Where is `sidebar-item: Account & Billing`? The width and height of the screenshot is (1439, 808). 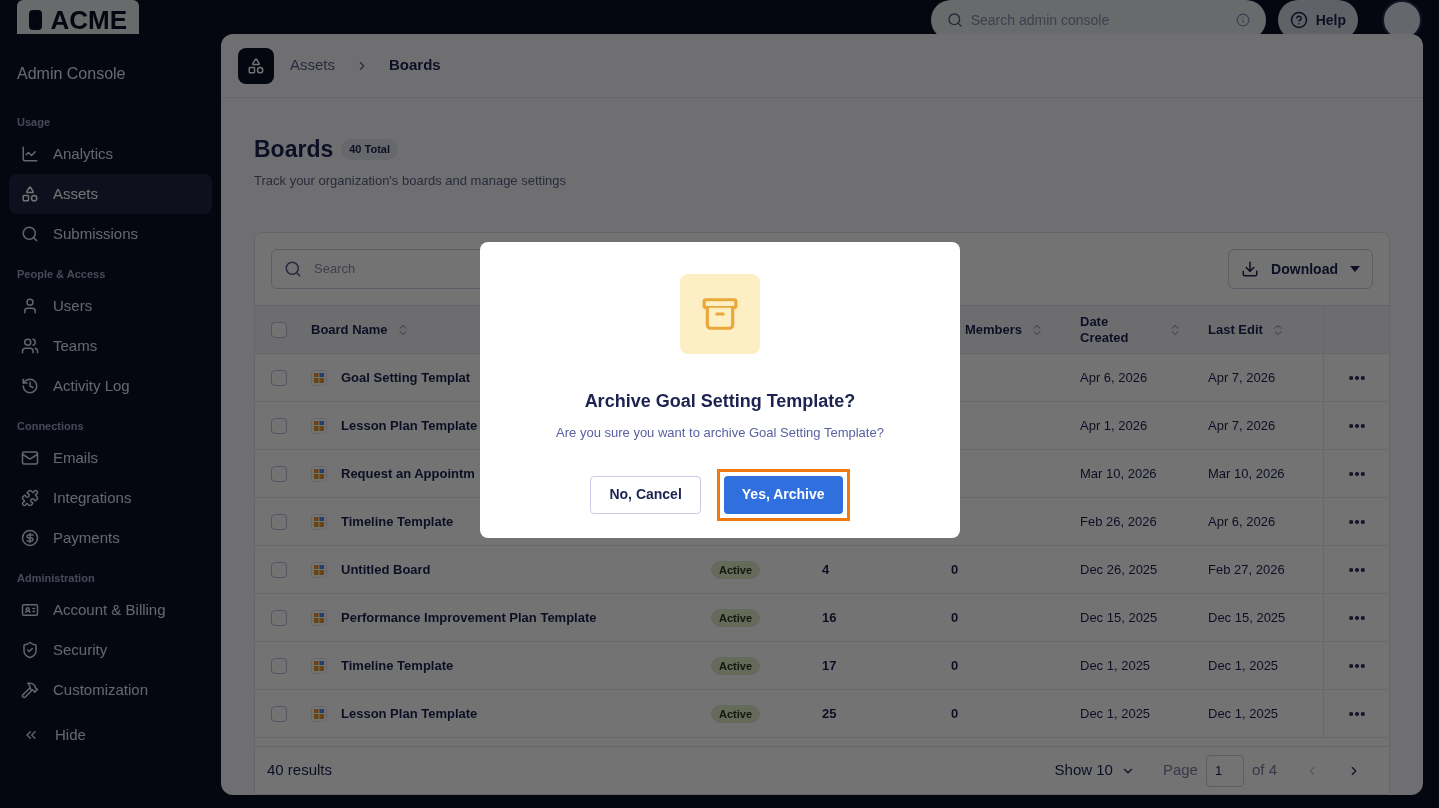 sidebar-item: Account & Billing is located at coordinates (110, 610).